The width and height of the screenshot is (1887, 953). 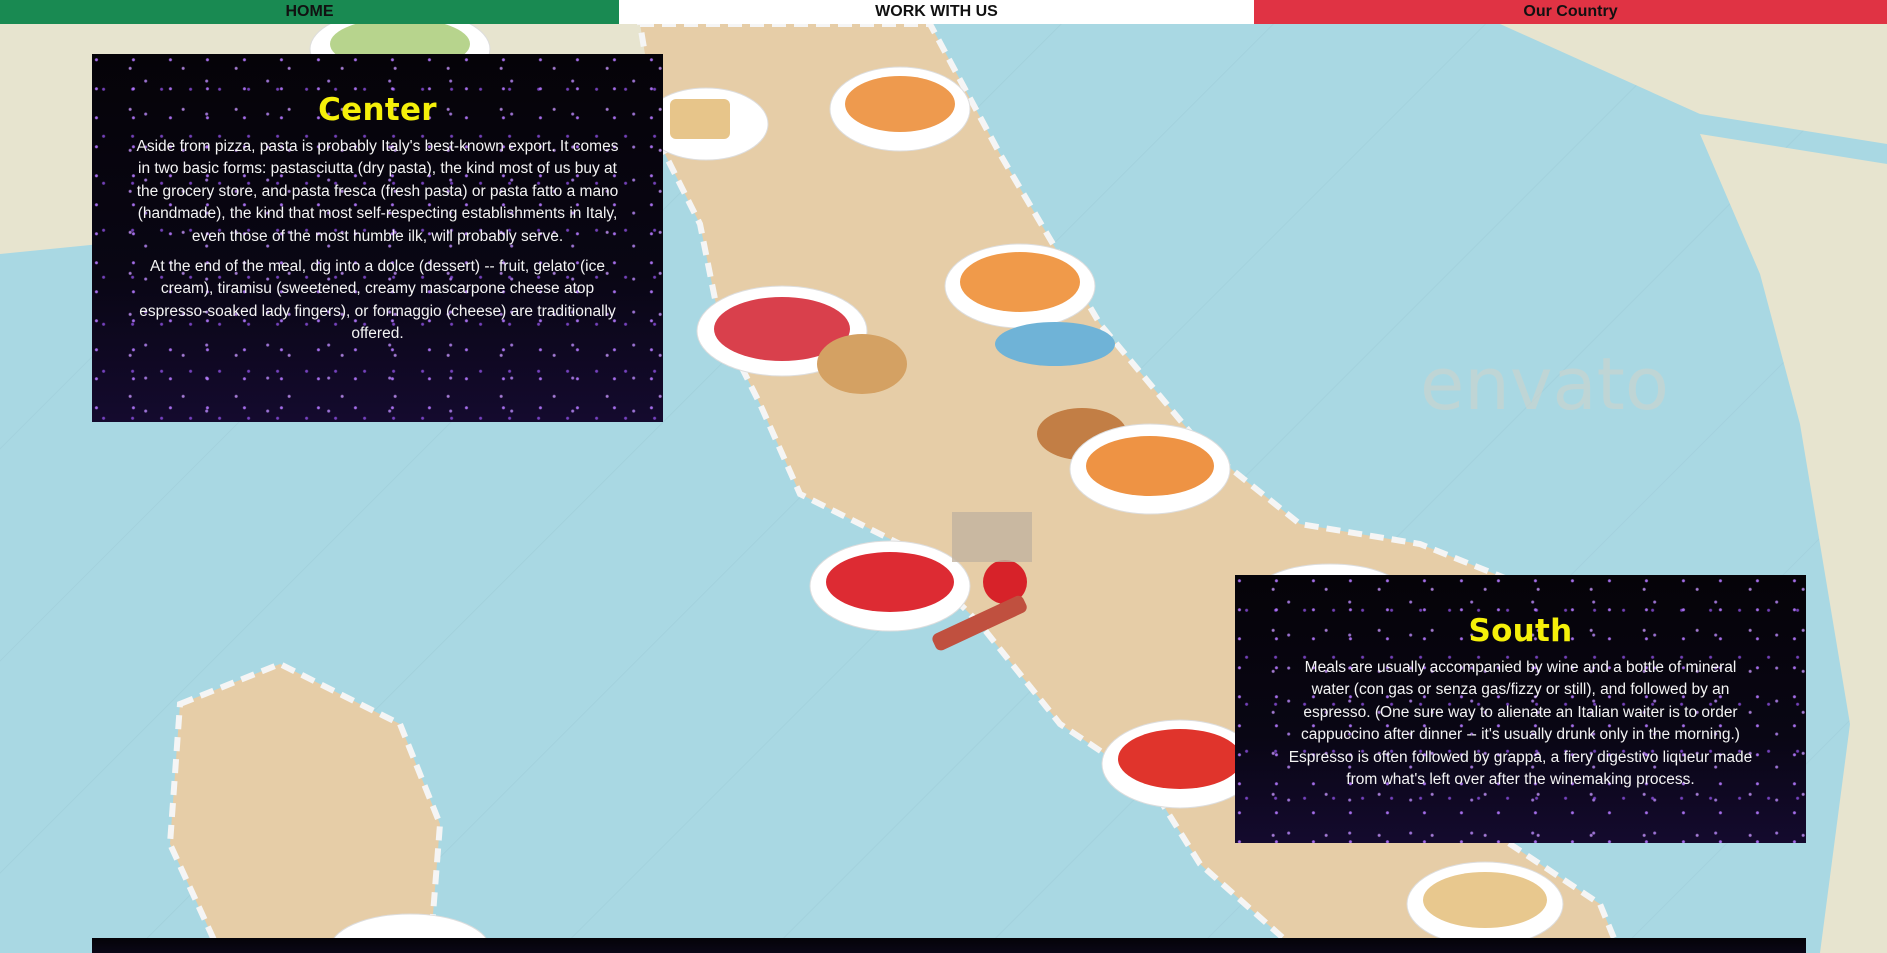 I want to click on center-title: Center, so click(x=377, y=110).